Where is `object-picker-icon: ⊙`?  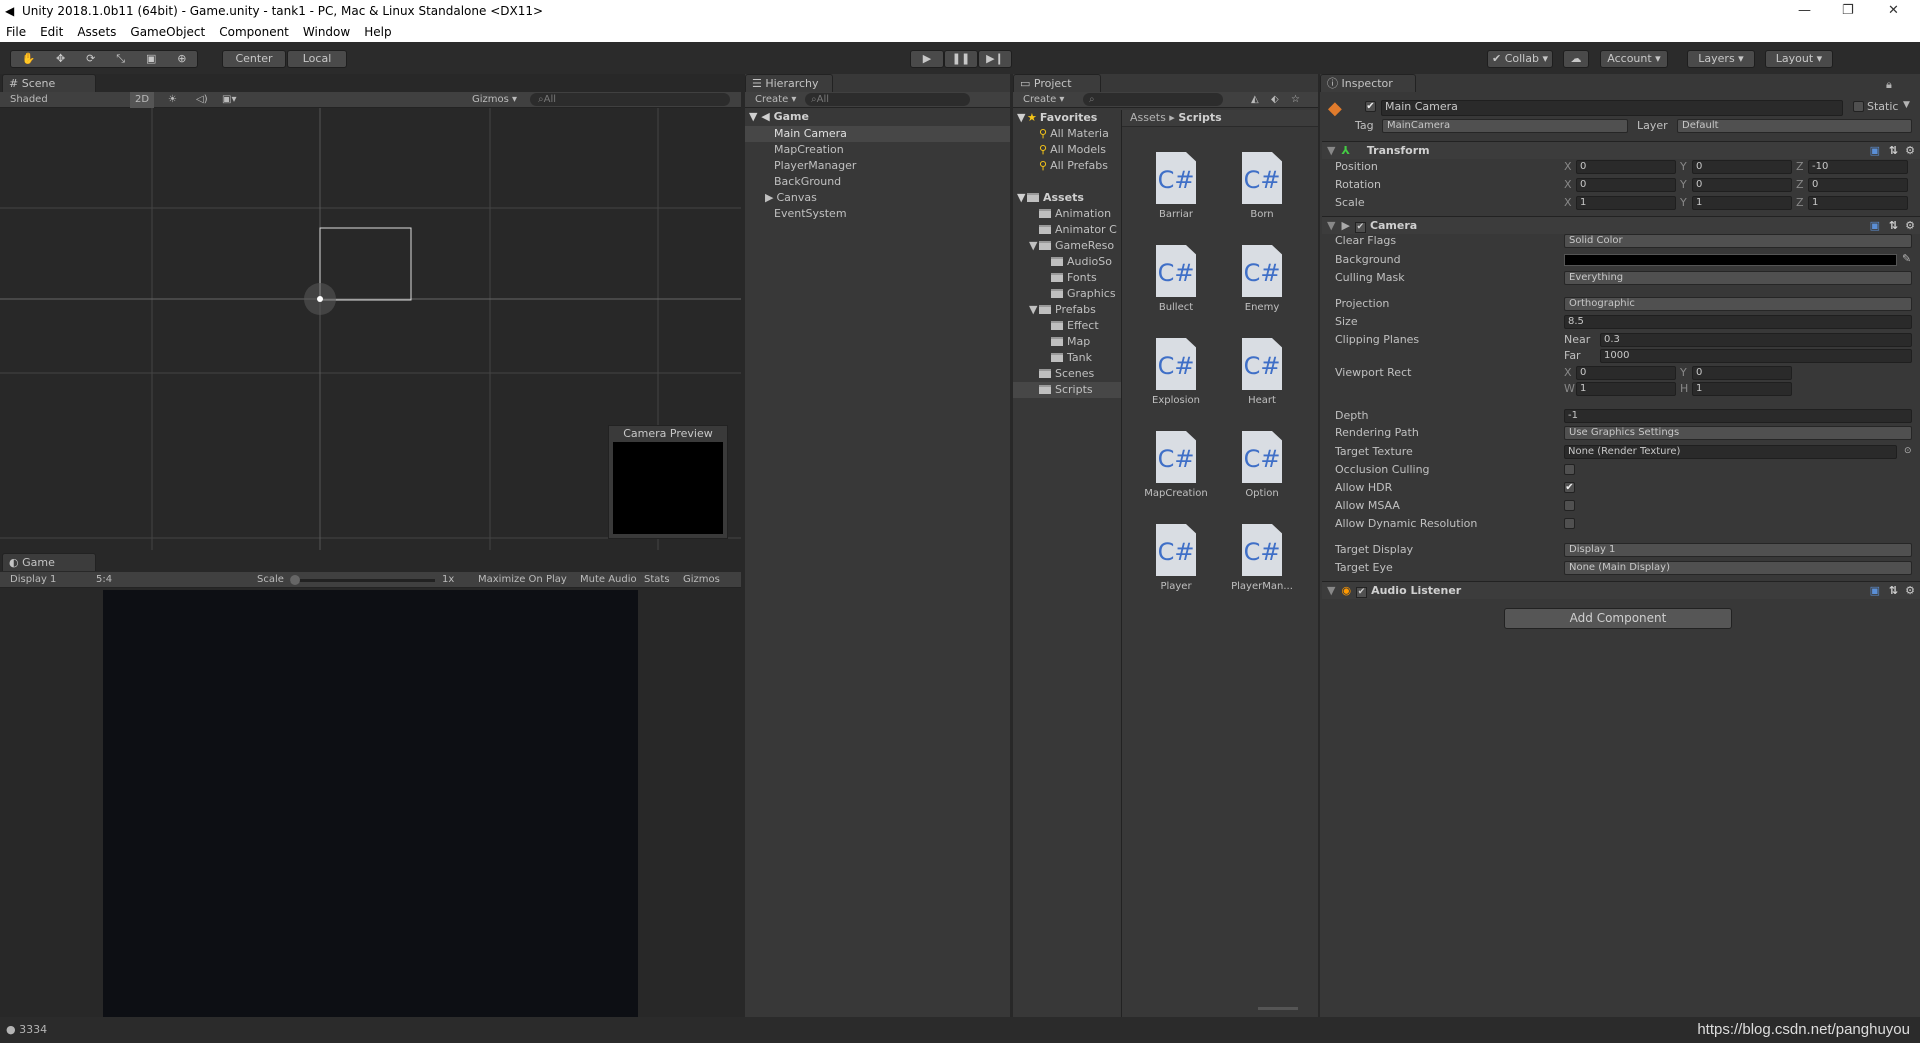 object-picker-icon: ⊙ is located at coordinates (1908, 451).